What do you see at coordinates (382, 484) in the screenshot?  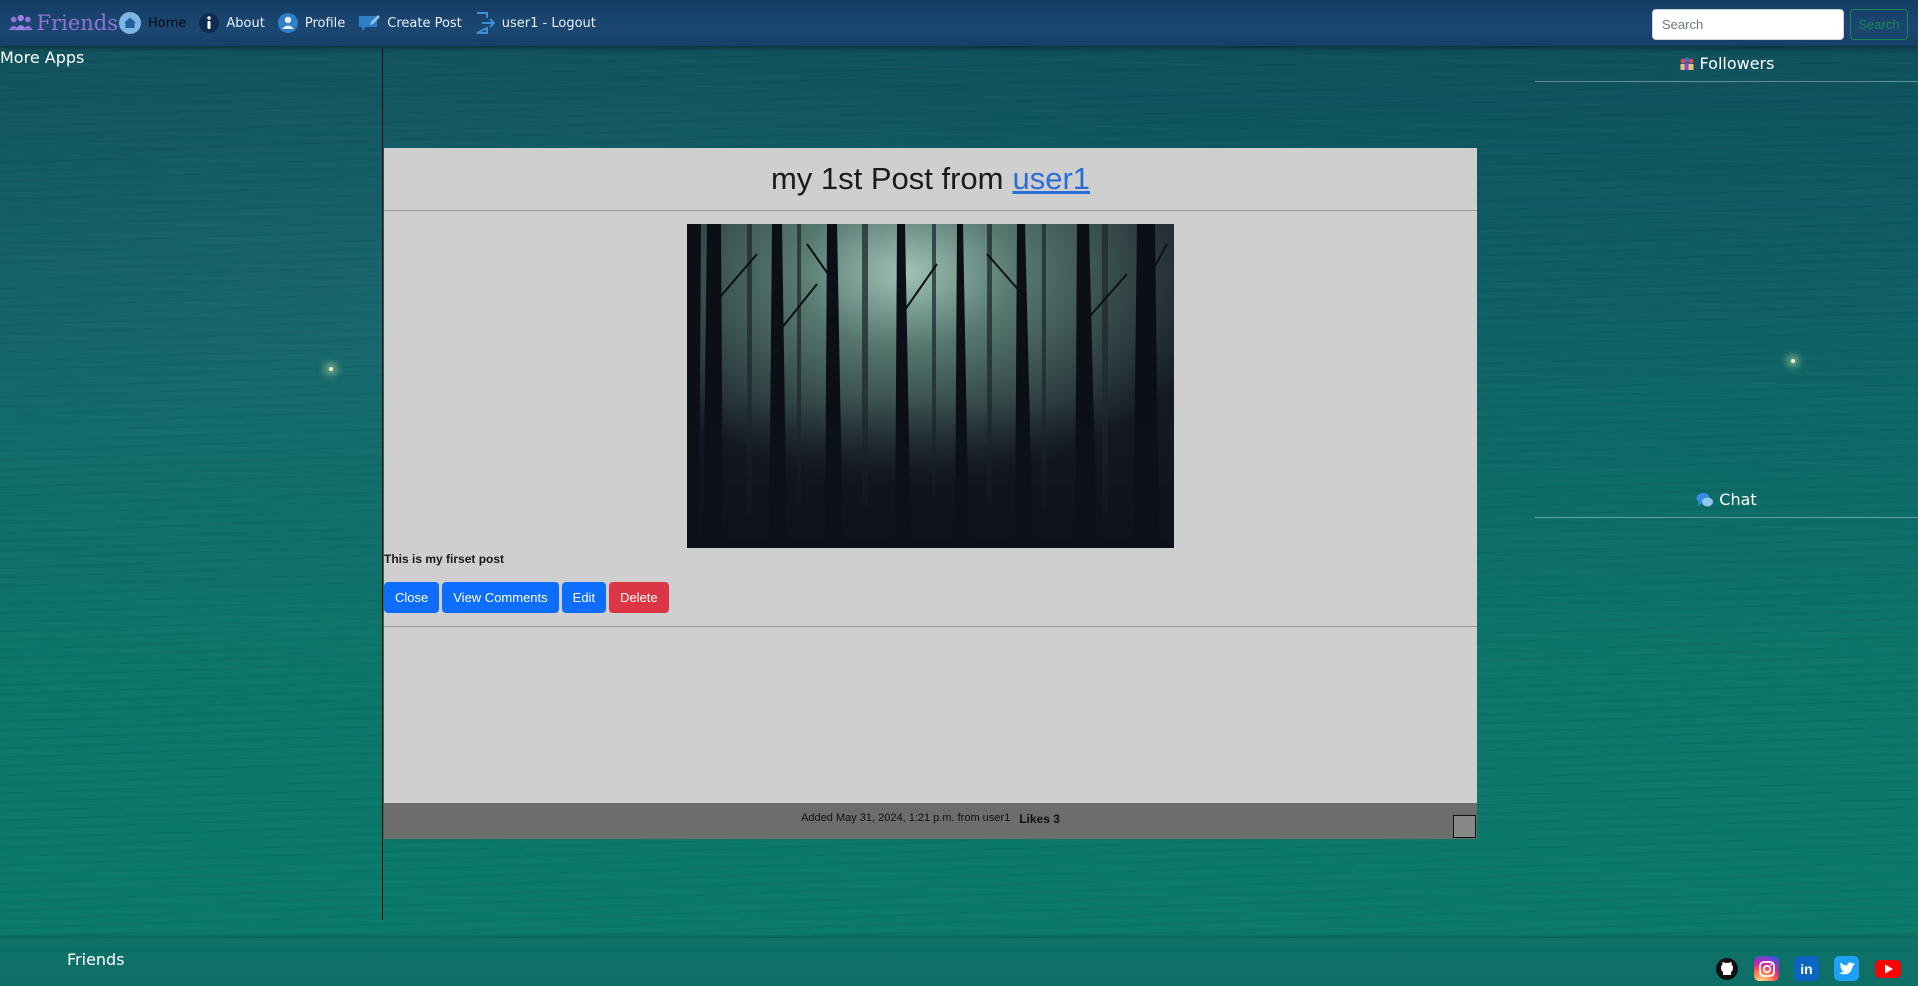 I see `sidebar-divider` at bounding box center [382, 484].